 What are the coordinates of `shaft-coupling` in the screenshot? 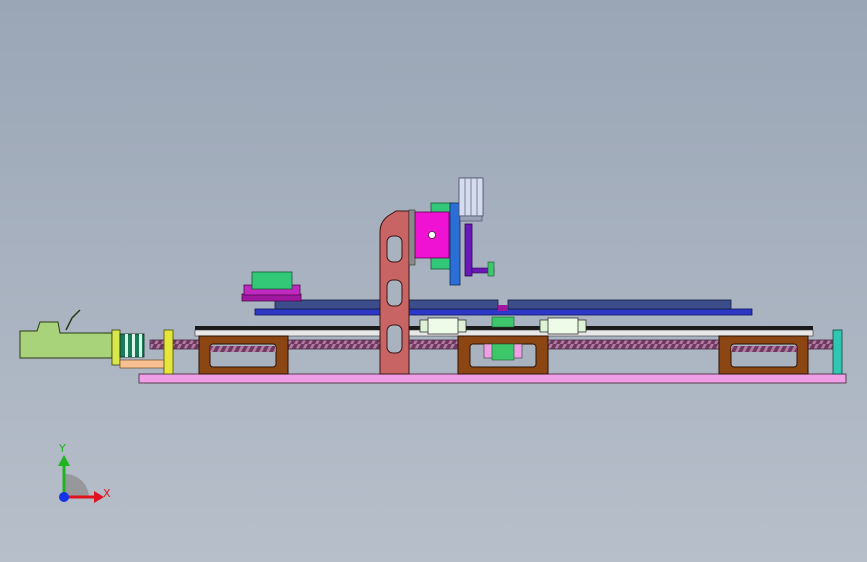 It's located at (132, 345).